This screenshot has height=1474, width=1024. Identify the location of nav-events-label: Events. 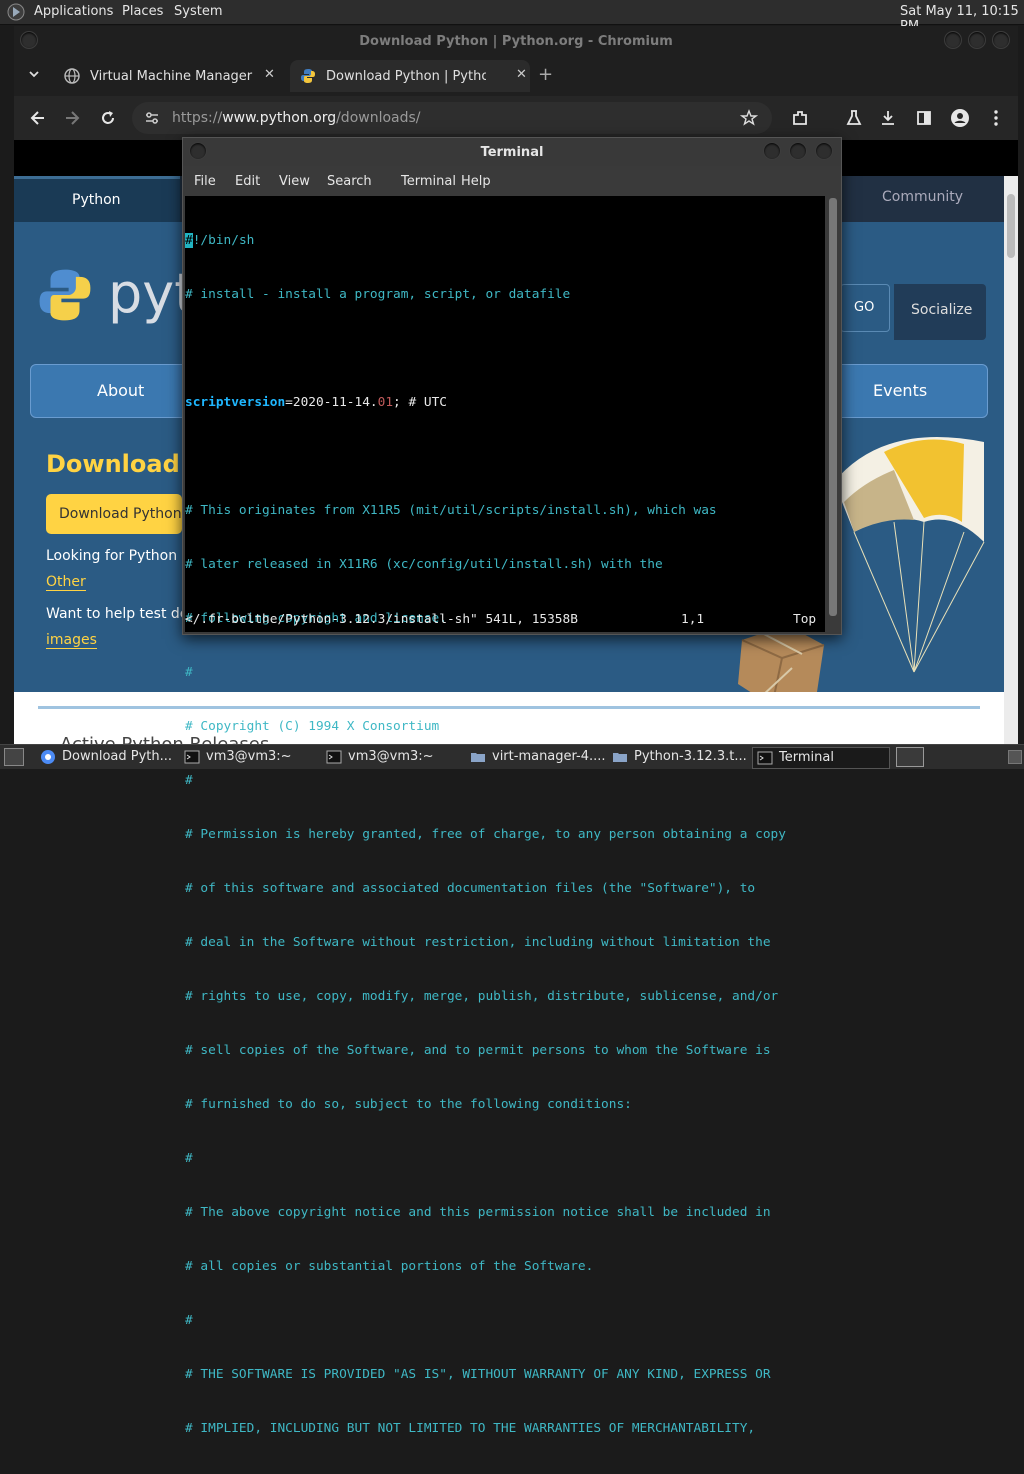
(900, 390).